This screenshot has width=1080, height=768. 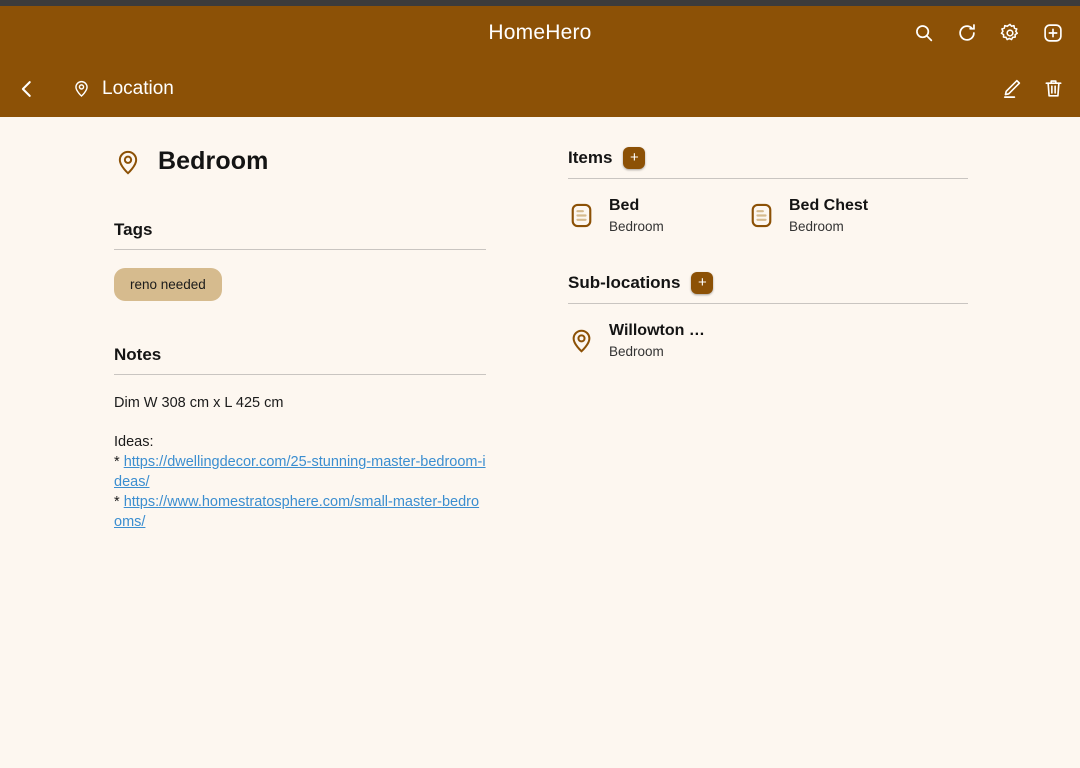 I want to click on item-name: Bed, so click(x=624, y=205).